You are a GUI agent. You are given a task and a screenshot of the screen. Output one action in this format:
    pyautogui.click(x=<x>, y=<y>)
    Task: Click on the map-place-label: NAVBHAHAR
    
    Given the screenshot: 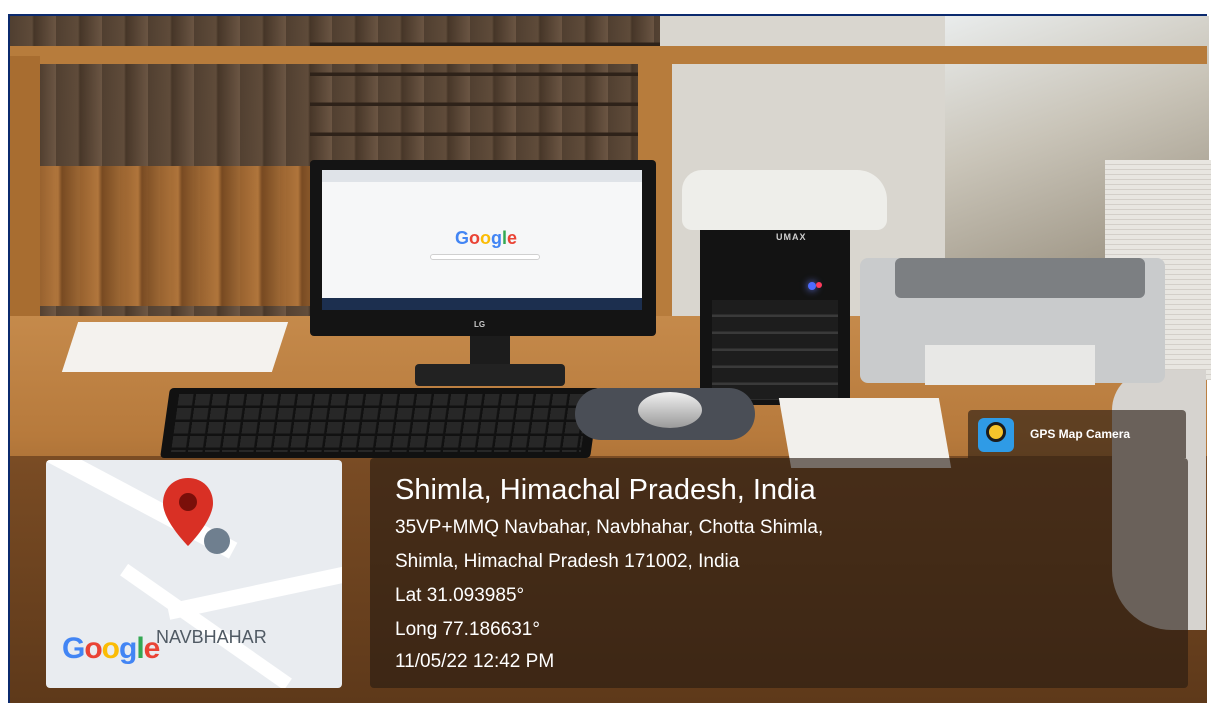 What is the action you would take?
    pyautogui.click(x=211, y=637)
    